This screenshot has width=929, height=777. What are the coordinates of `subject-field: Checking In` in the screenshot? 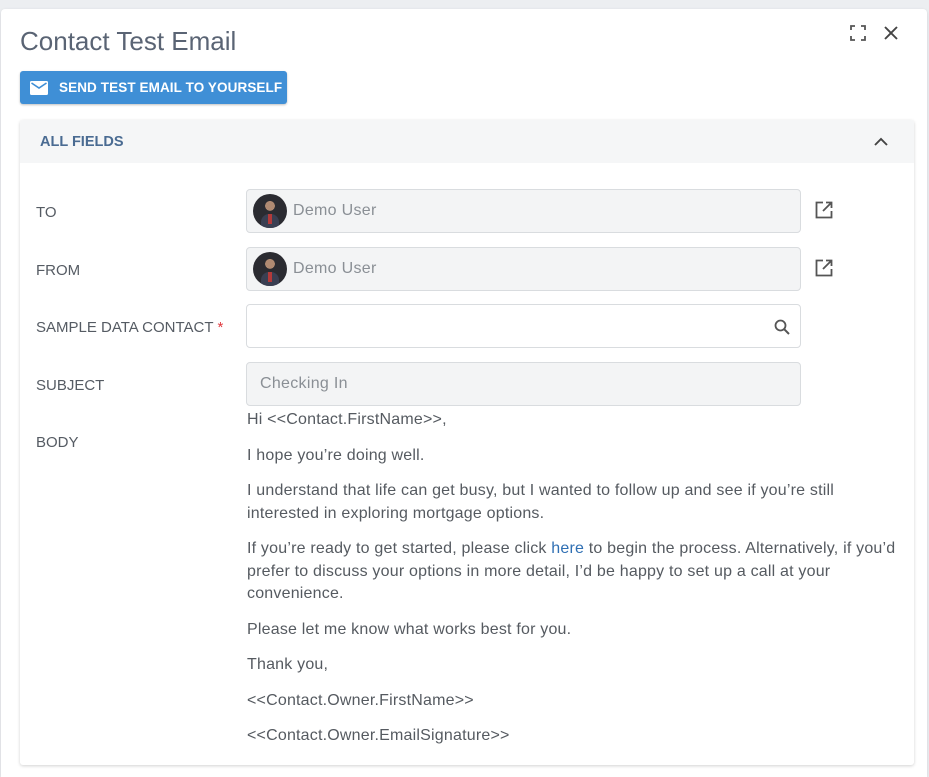 It's located at (523, 384).